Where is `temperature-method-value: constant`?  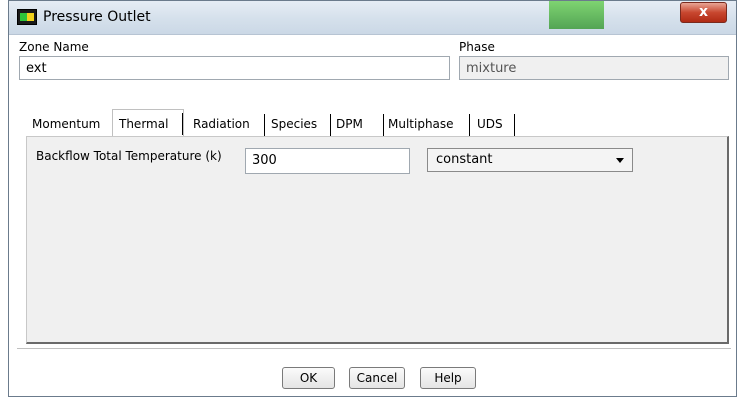
temperature-method-value: constant is located at coordinates (464, 159).